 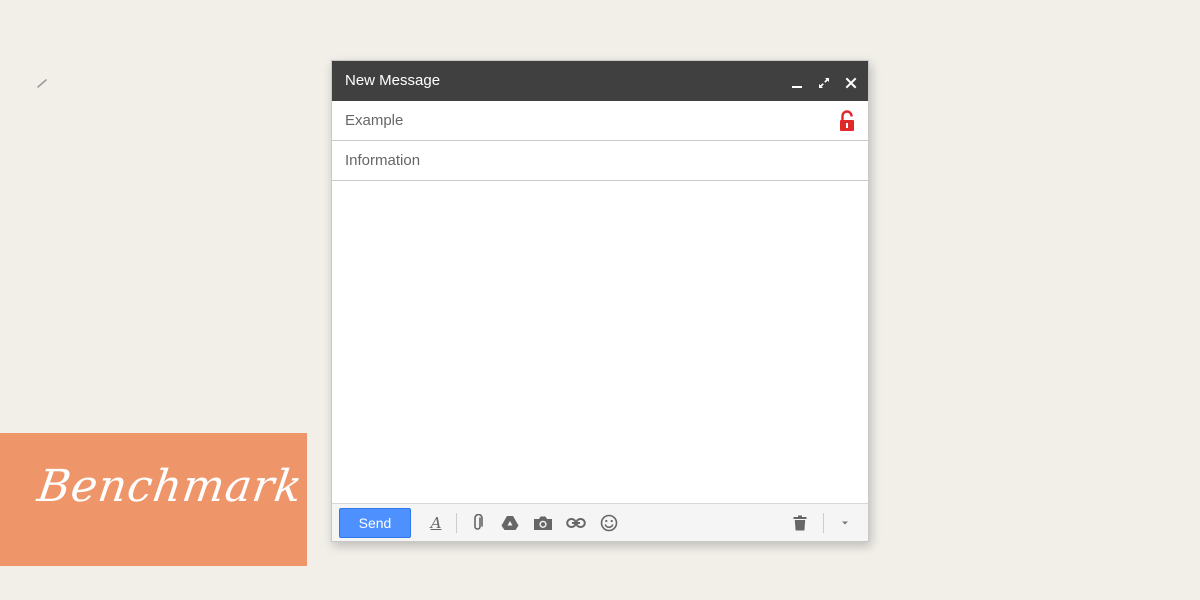 I want to click on format-text-icon: A, so click(x=436, y=523).